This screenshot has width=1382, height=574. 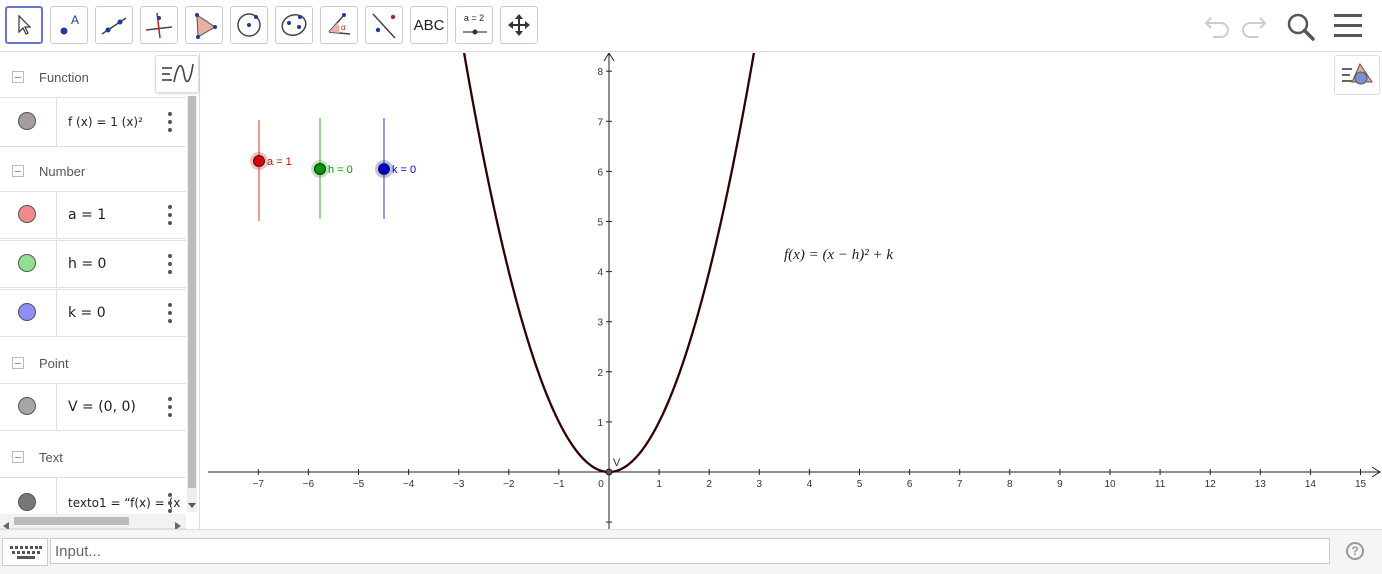 I want to click on x-tick-label: 13, so click(x=1261, y=484).